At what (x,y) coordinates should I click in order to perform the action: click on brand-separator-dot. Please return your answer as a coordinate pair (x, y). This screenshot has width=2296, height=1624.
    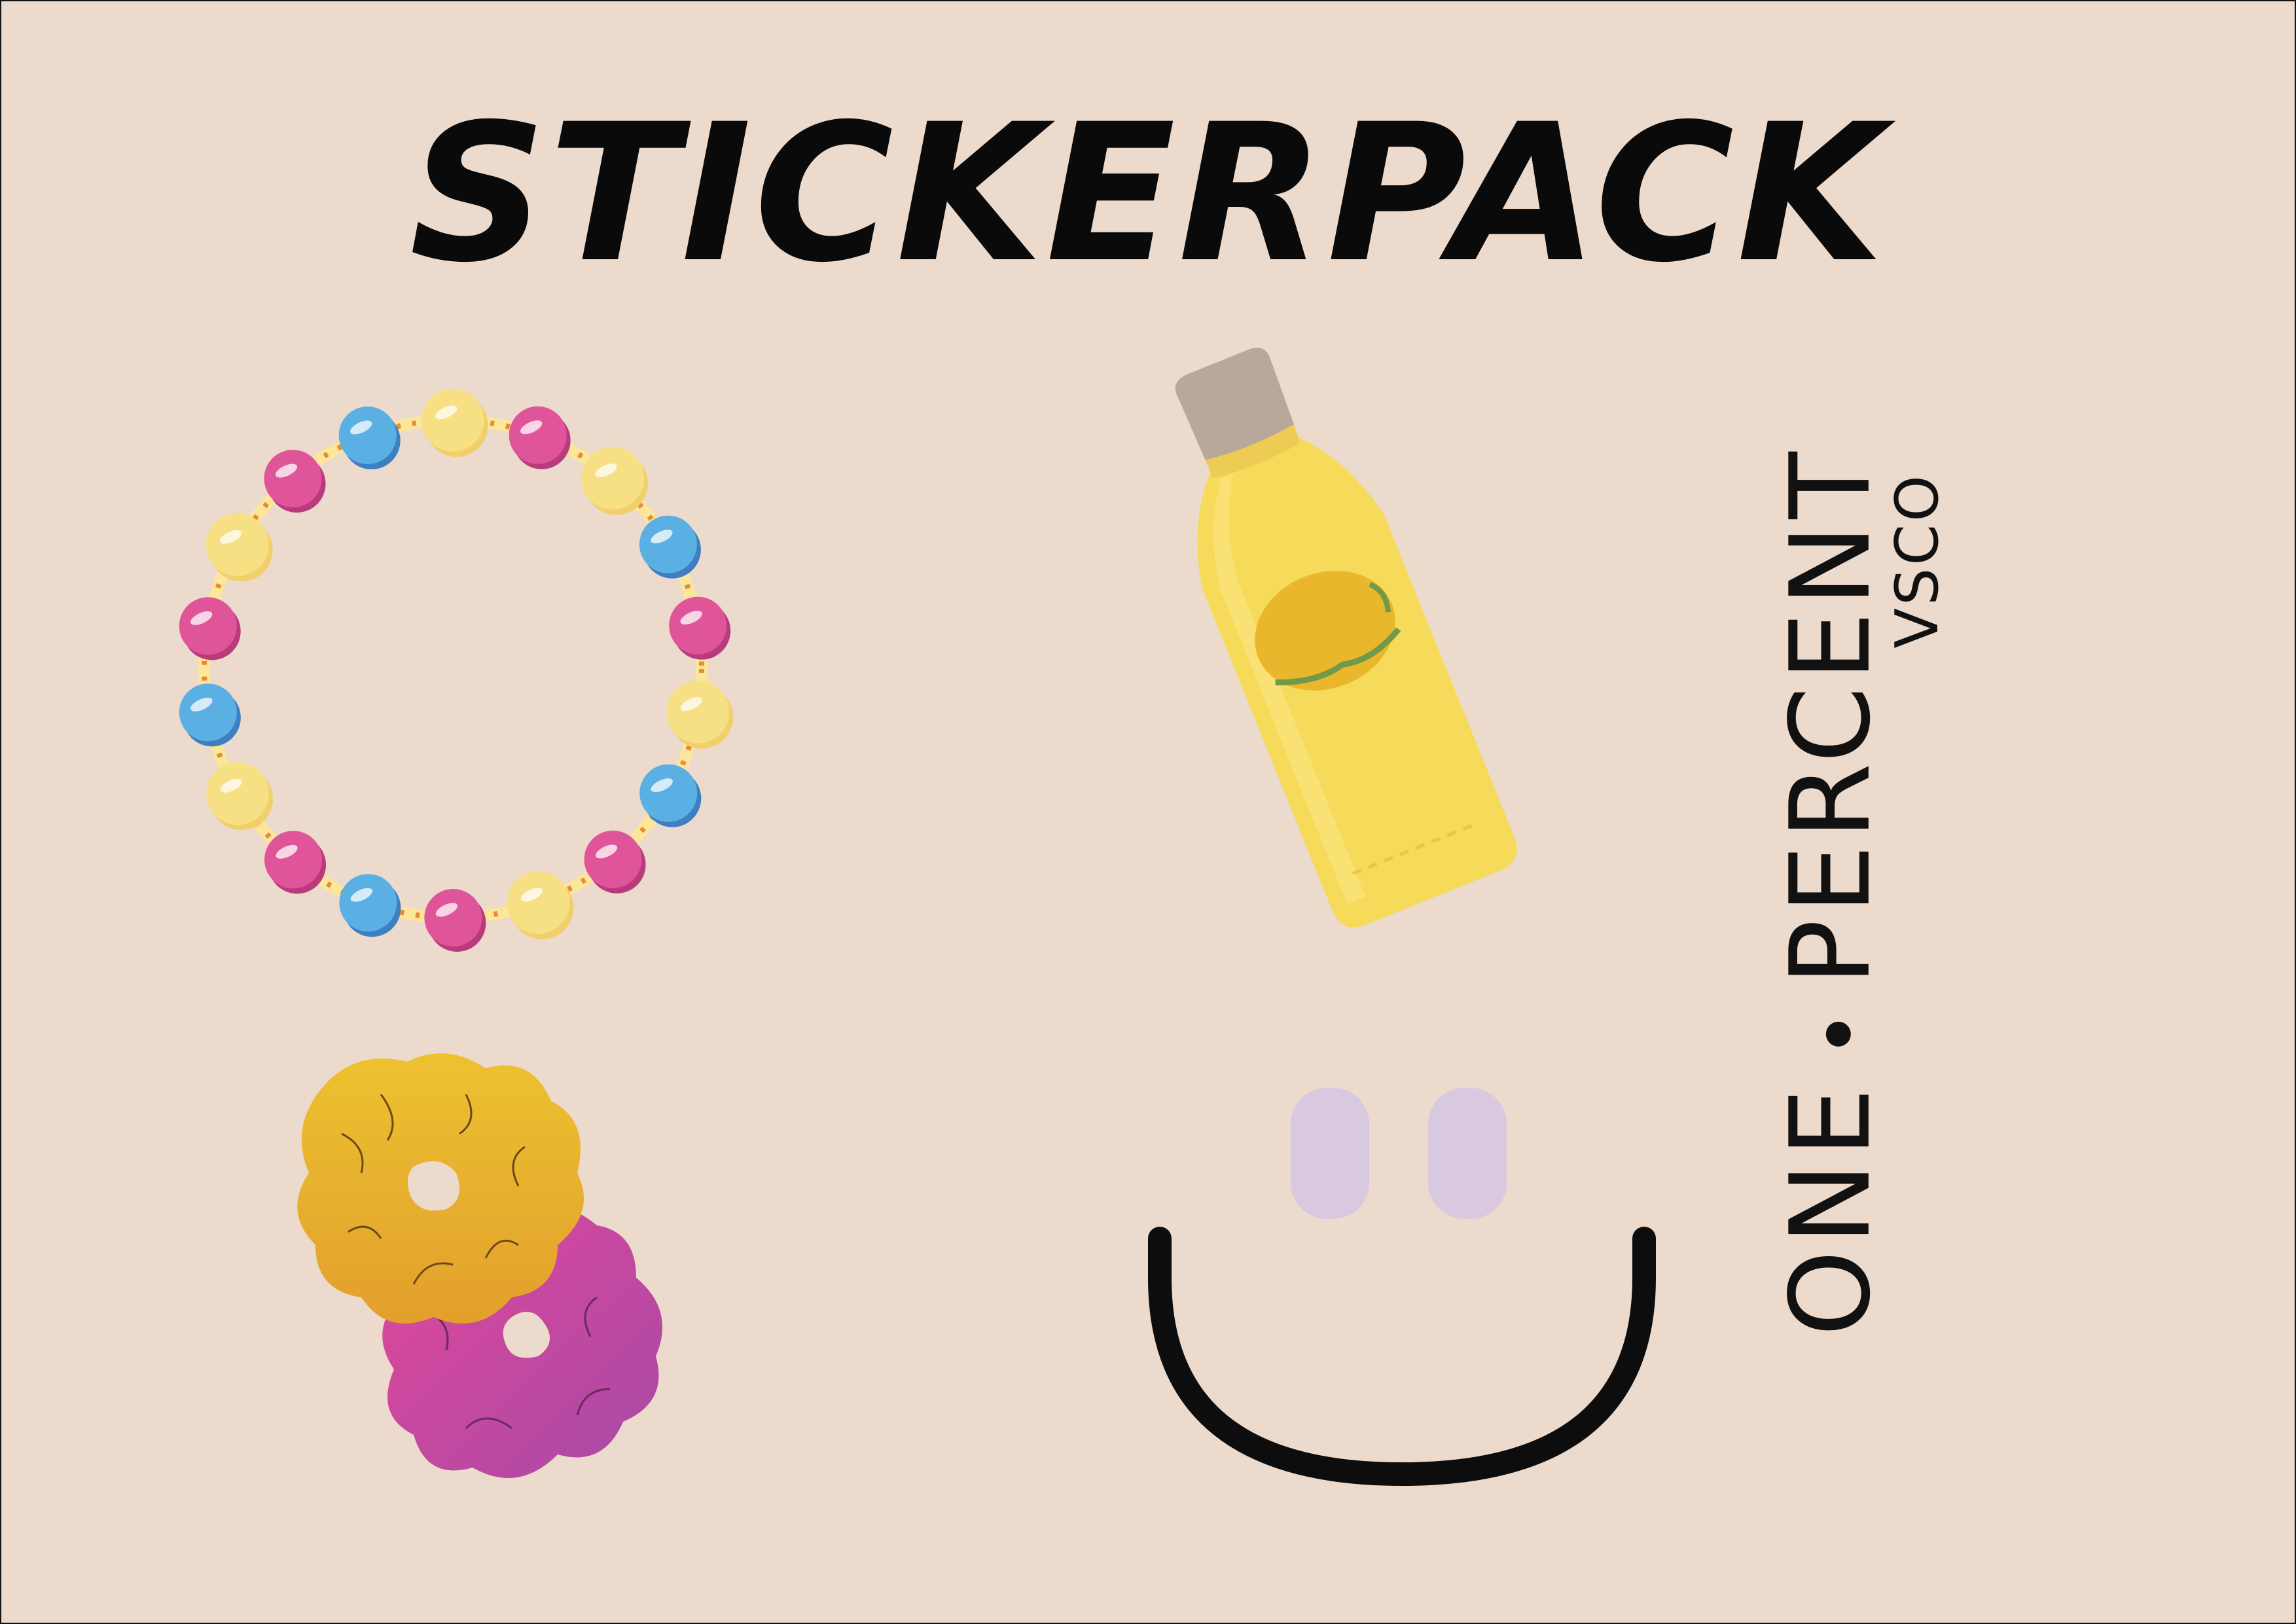
    Looking at the image, I should click on (1838, 1034).